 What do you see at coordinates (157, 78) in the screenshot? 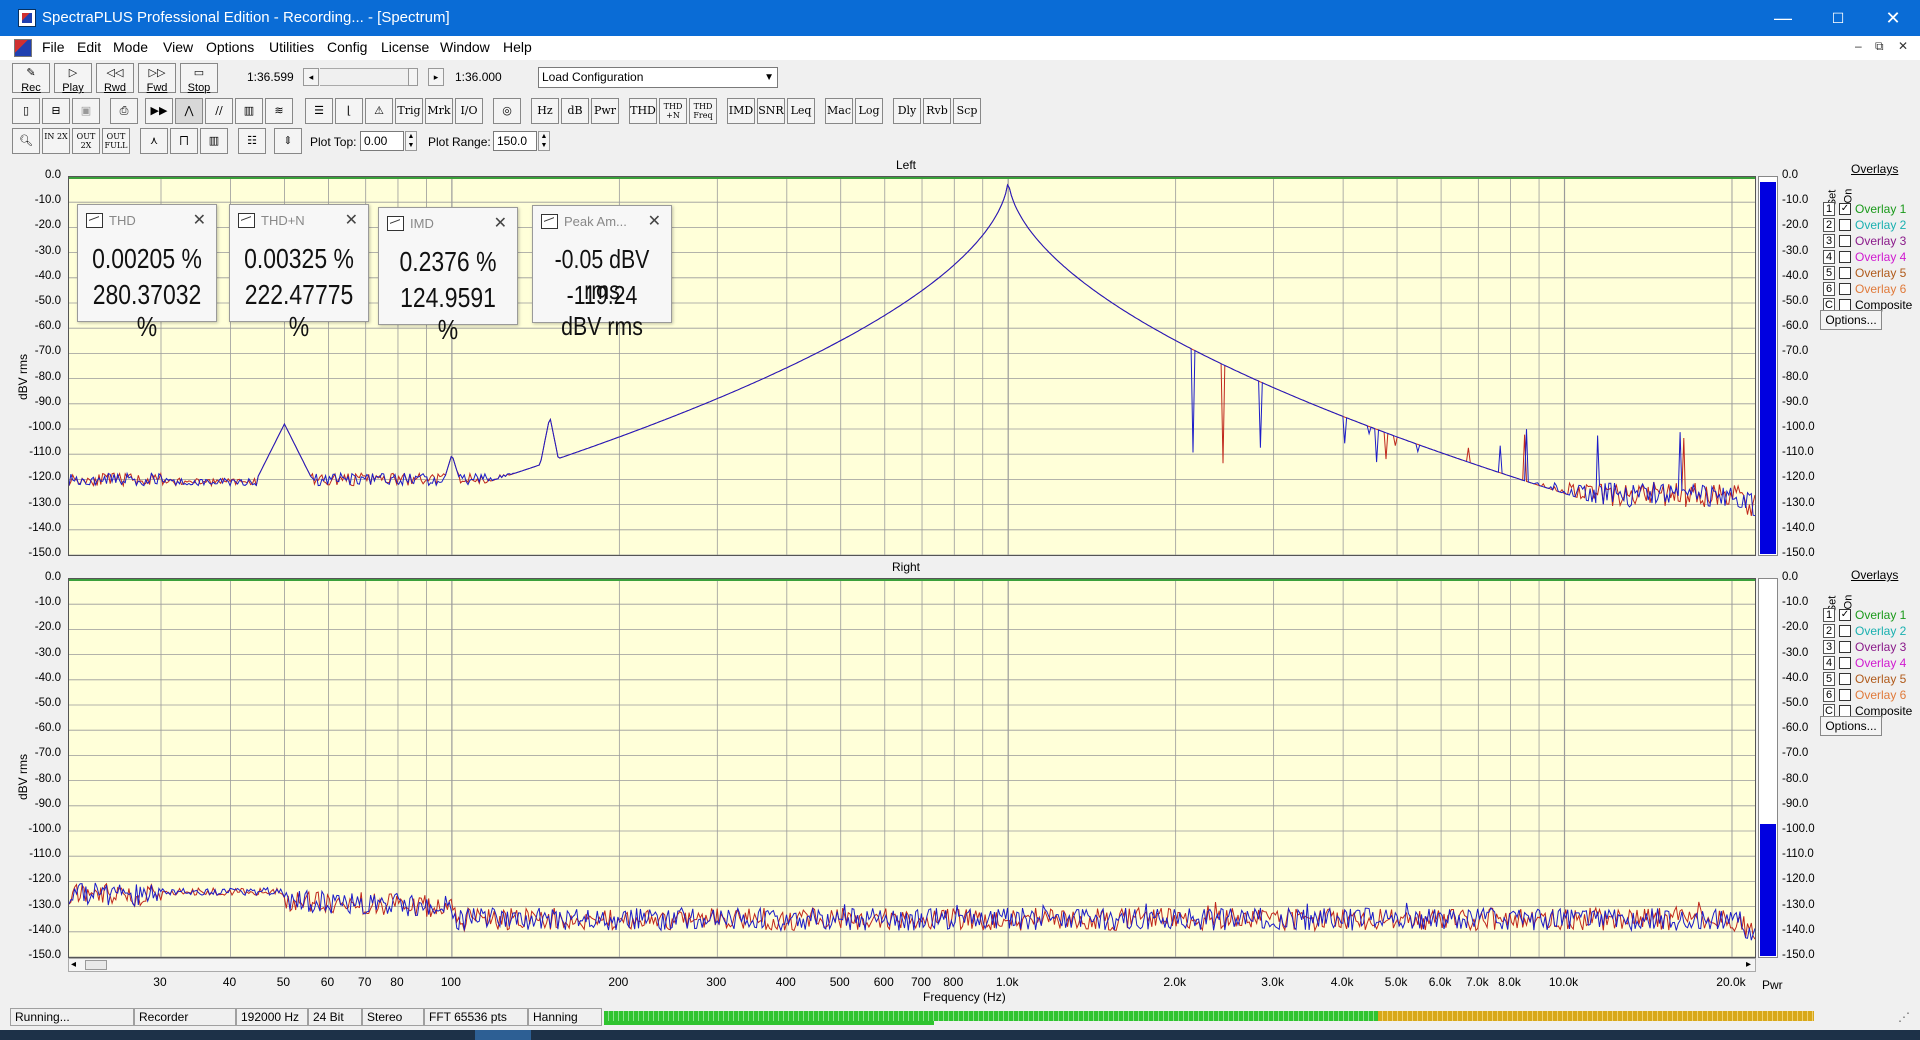
I see `fast-forward-button: ▷▷ Fwd` at bounding box center [157, 78].